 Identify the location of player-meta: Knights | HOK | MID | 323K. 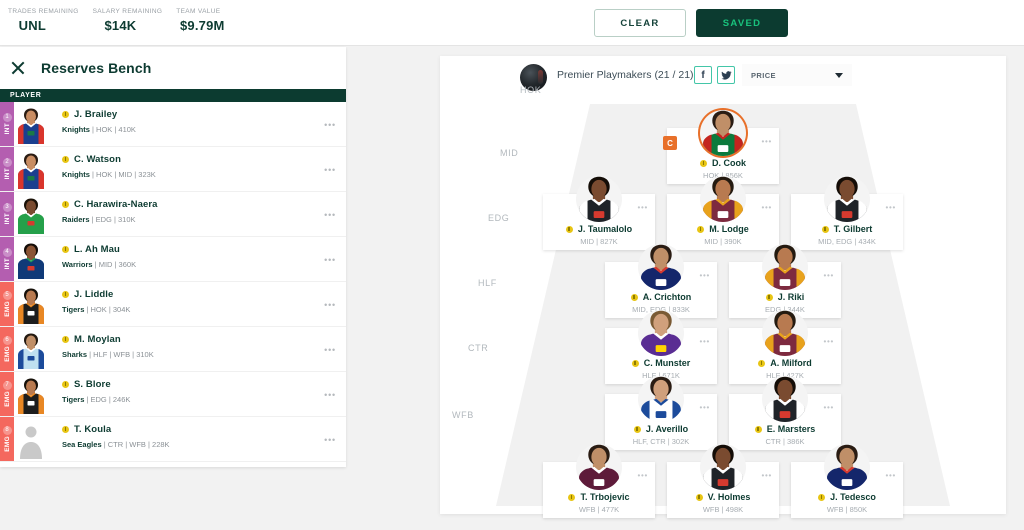
(204, 174).